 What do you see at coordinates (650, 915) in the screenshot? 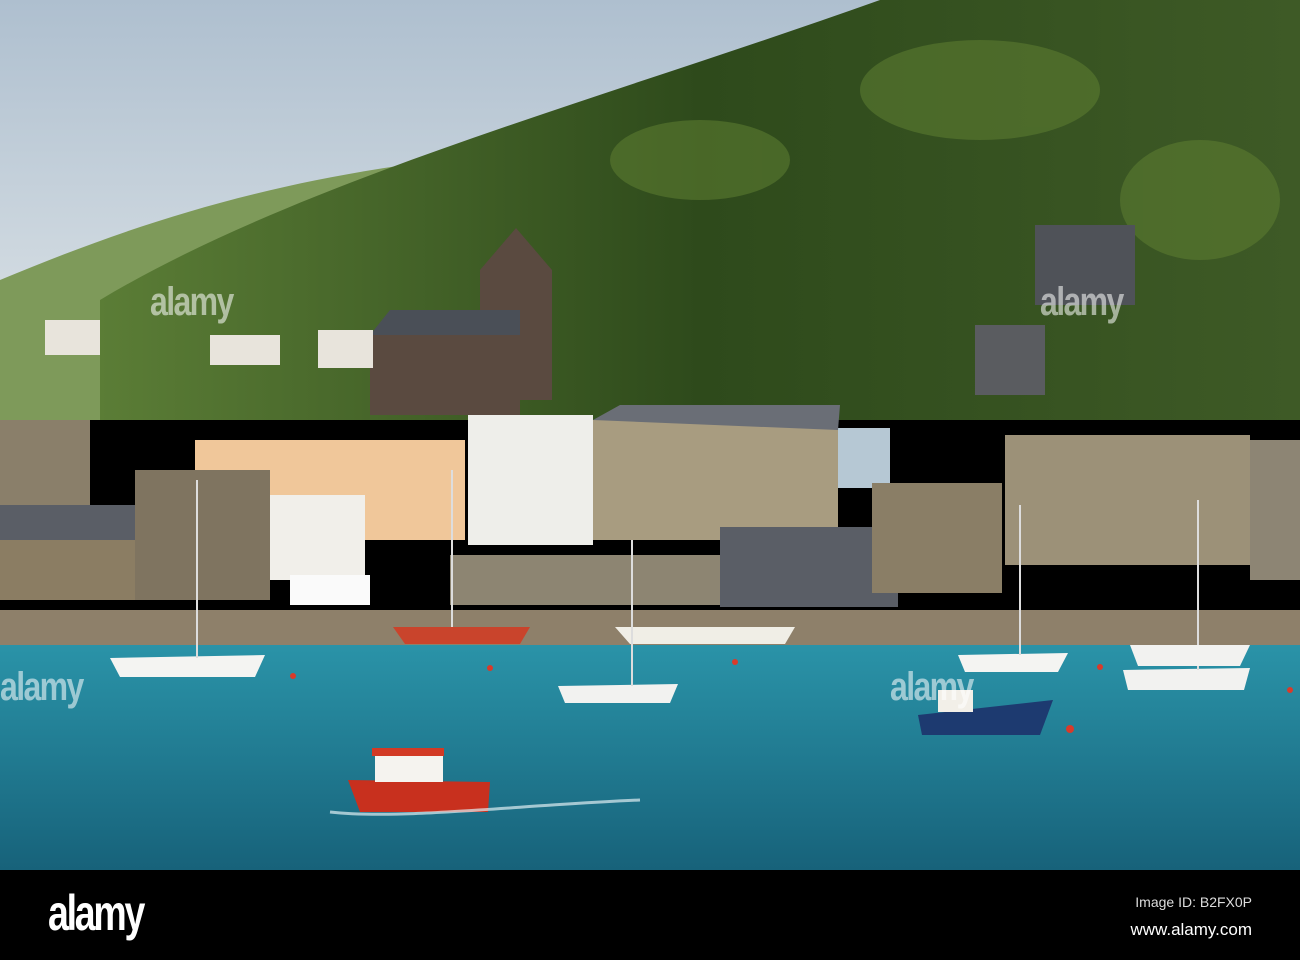
I see `footer-bar: alamy Image ID: B2FX0P www.alamy.com` at bounding box center [650, 915].